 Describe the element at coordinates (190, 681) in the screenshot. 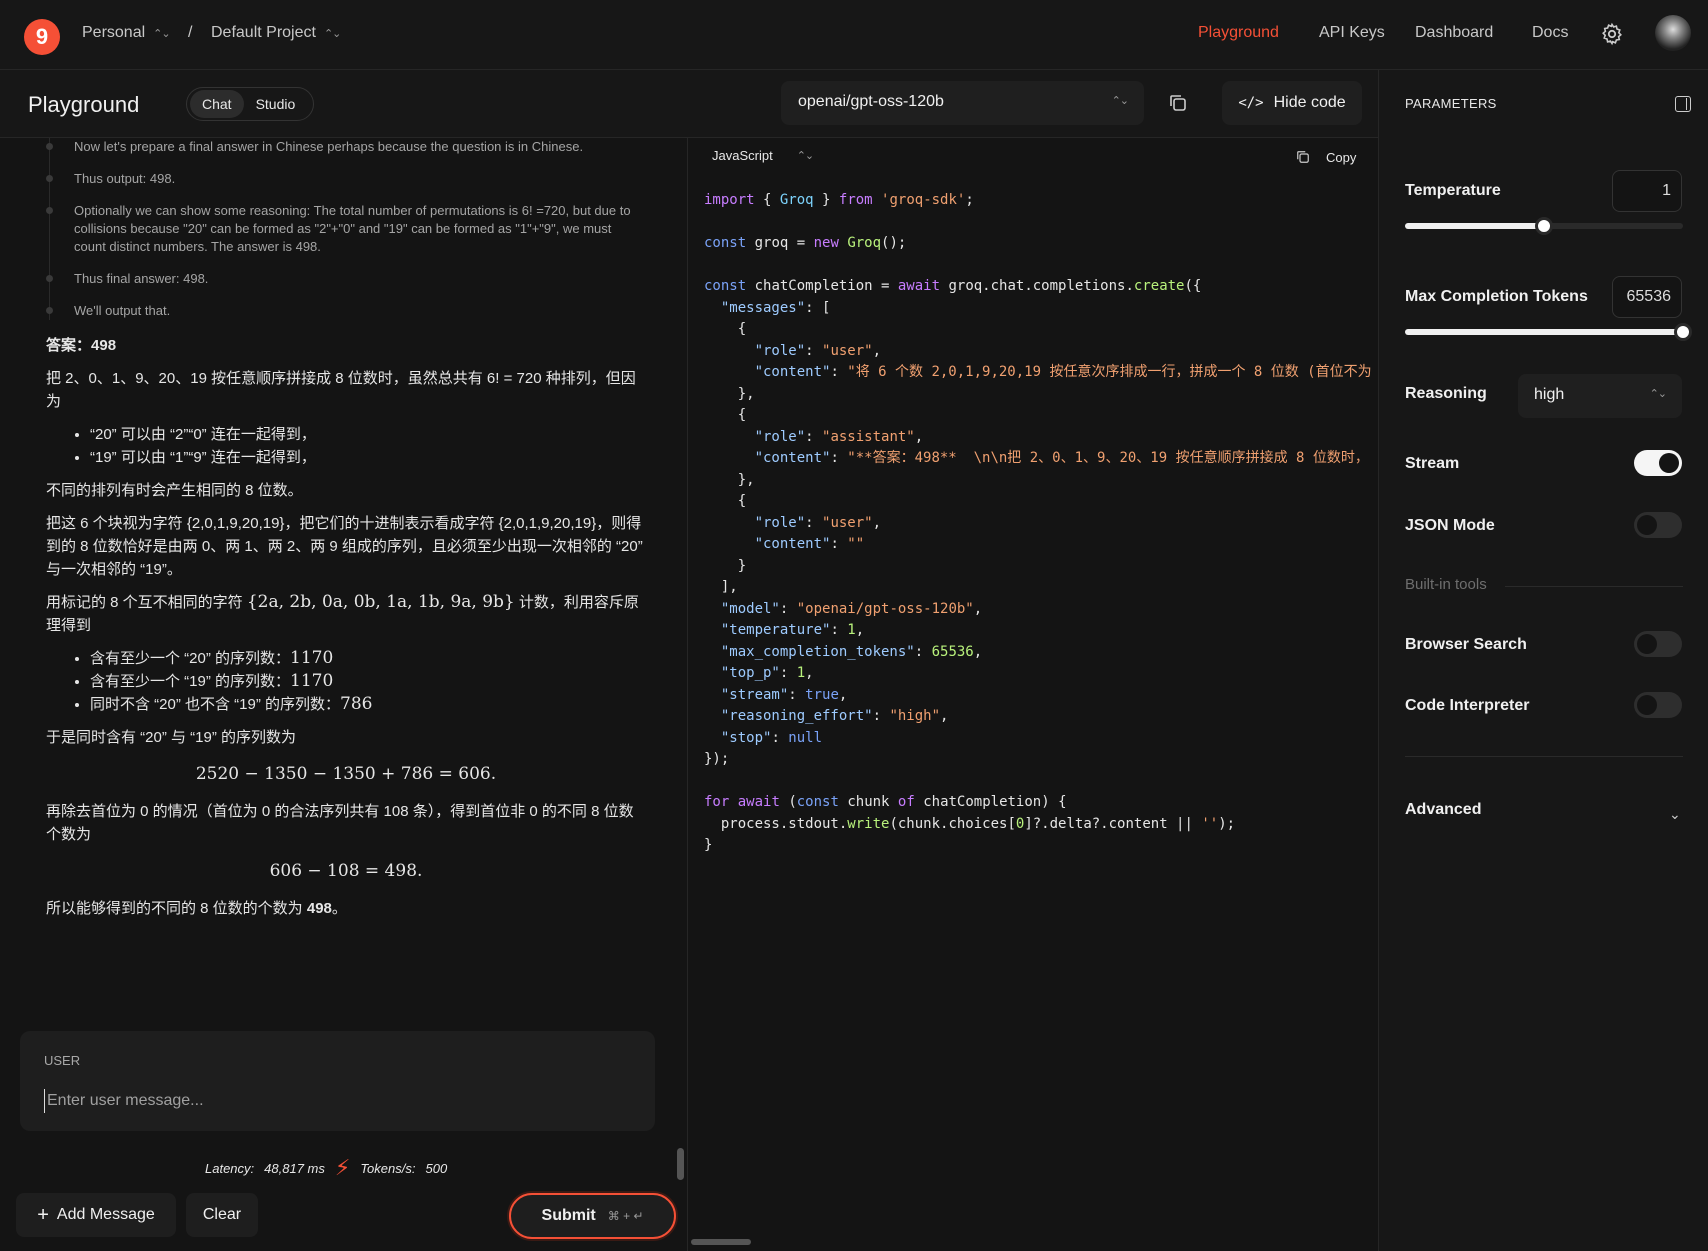

I see `text-span: 含有至少一个 “19” 的序列数：` at that location.